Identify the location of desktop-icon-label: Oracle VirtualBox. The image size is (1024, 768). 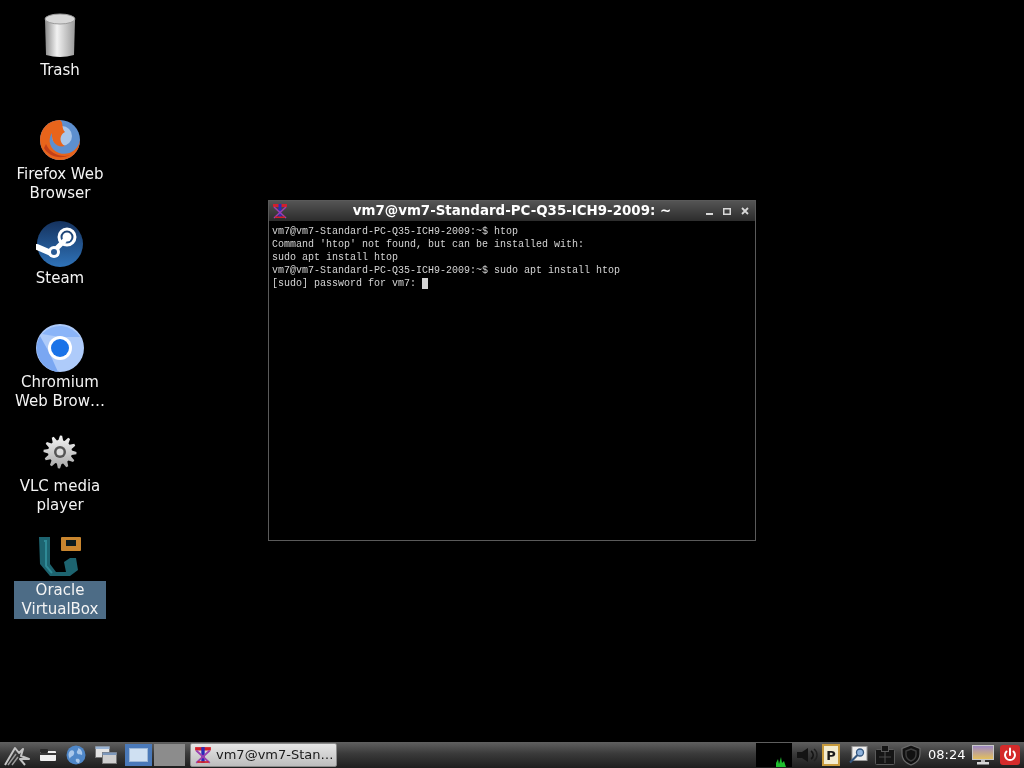
(60, 600).